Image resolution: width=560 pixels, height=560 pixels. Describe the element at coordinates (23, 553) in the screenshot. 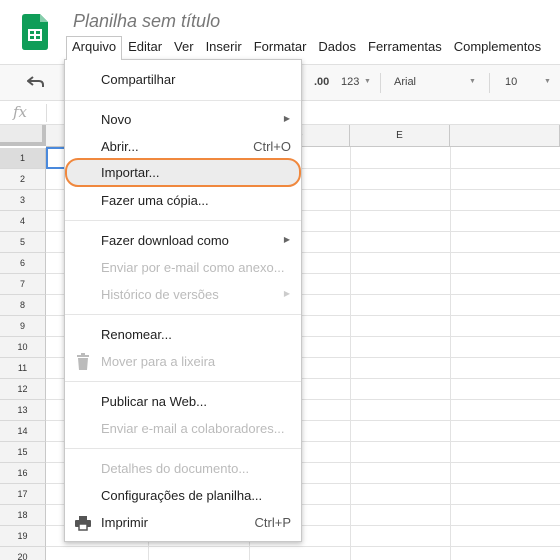

I see `row-header: 20` at that location.